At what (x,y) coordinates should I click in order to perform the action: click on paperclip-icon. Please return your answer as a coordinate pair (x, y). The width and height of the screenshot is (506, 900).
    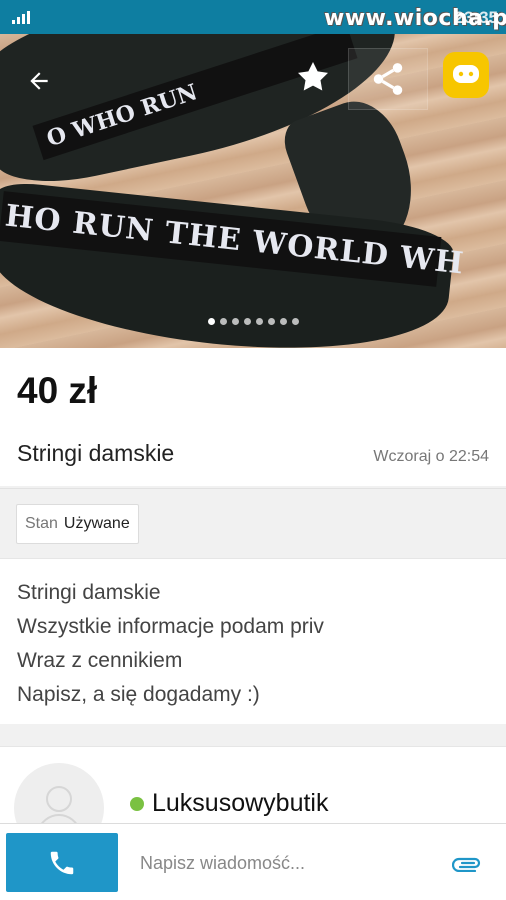
    Looking at the image, I should click on (466, 864).